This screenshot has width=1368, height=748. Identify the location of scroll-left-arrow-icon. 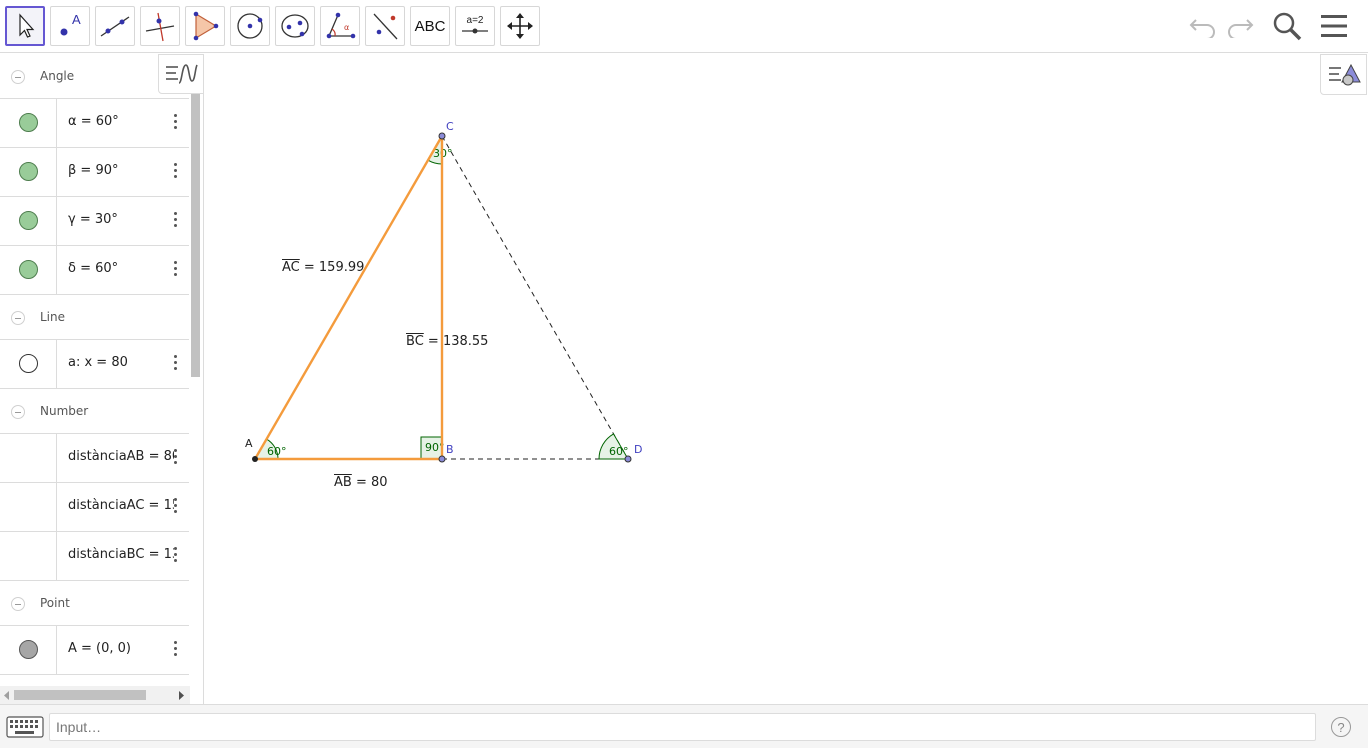
(6, 695).